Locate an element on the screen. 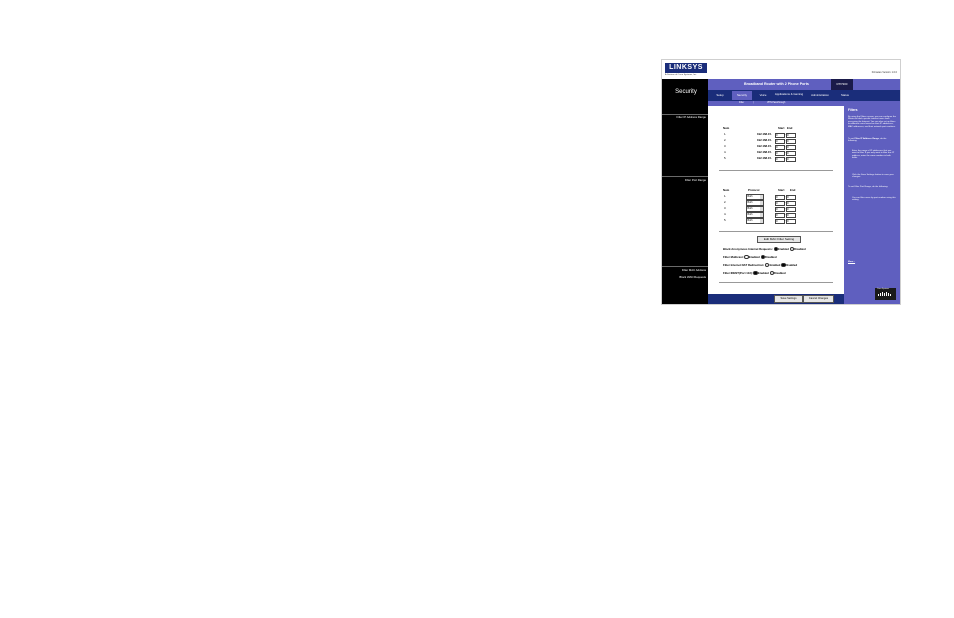 The height and width of the screenshot is (618, 954). page-title: Security is located at coordinates (686, 92).